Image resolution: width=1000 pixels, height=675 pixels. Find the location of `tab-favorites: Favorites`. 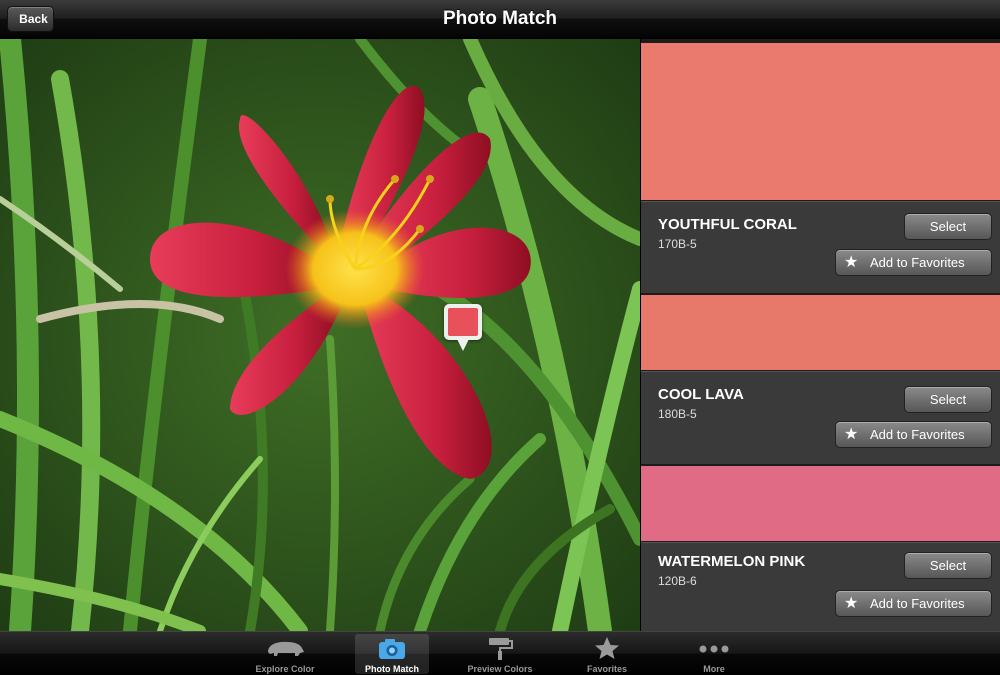

tab-favorites: Favorites is located at coordinates (607, 654).